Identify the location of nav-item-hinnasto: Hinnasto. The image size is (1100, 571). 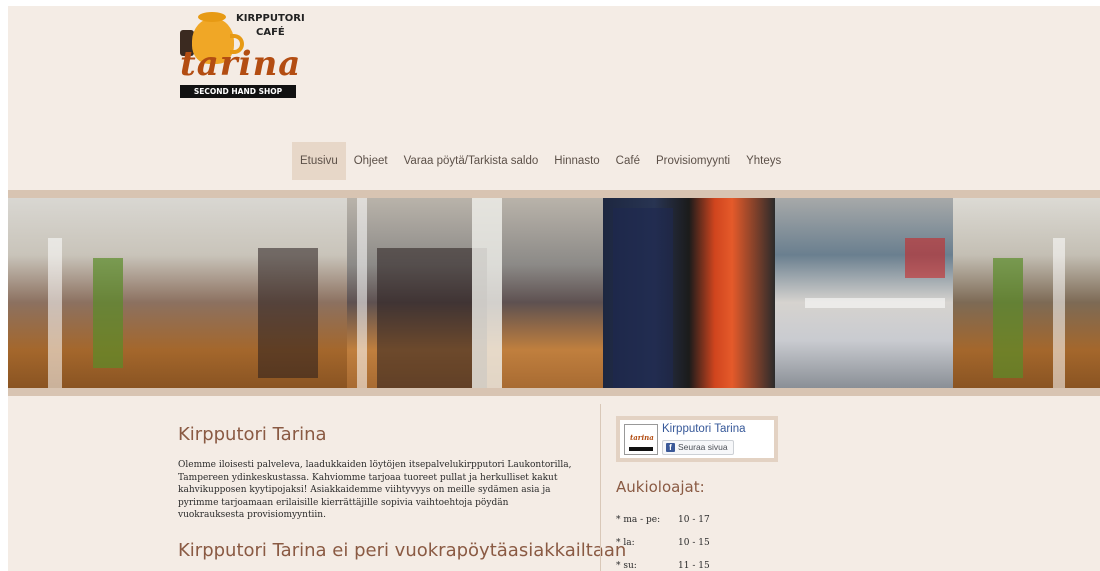
(576, 161).